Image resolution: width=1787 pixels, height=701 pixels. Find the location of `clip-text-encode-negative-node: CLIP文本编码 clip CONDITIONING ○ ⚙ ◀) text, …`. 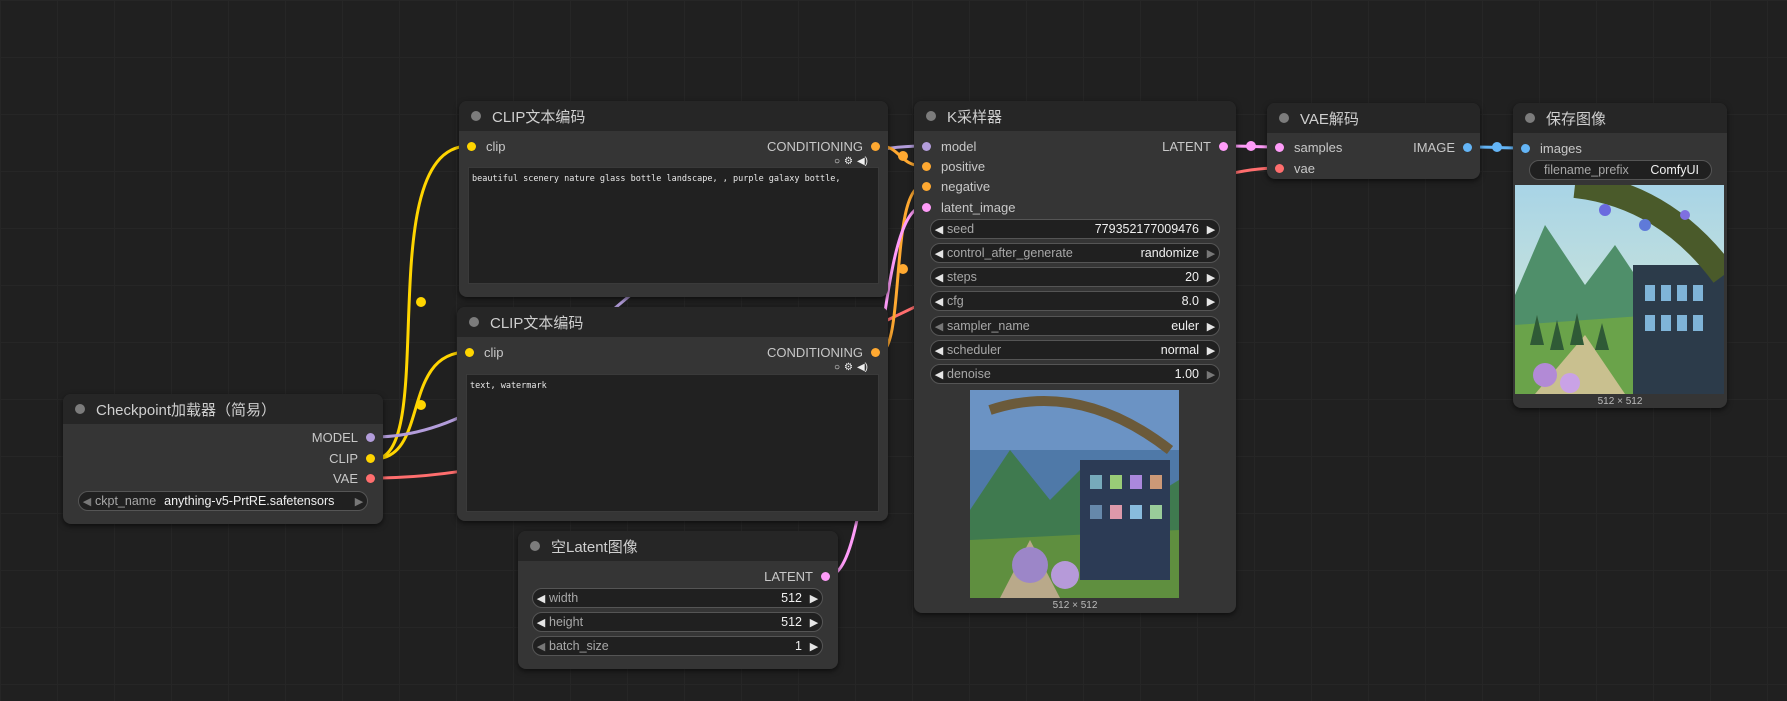

clip-text-encode-negative-node: CLIP文本编码 clip CONDITIONING ○ ⚙ ◀) text, … is located at coordinates (672, 414).